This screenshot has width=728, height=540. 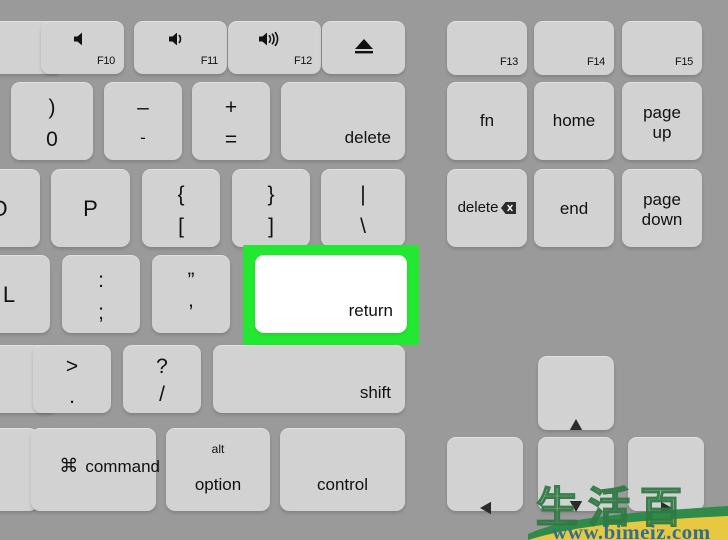 I want to click on key-page-down-labels: page down, so click(x=662, y=210).